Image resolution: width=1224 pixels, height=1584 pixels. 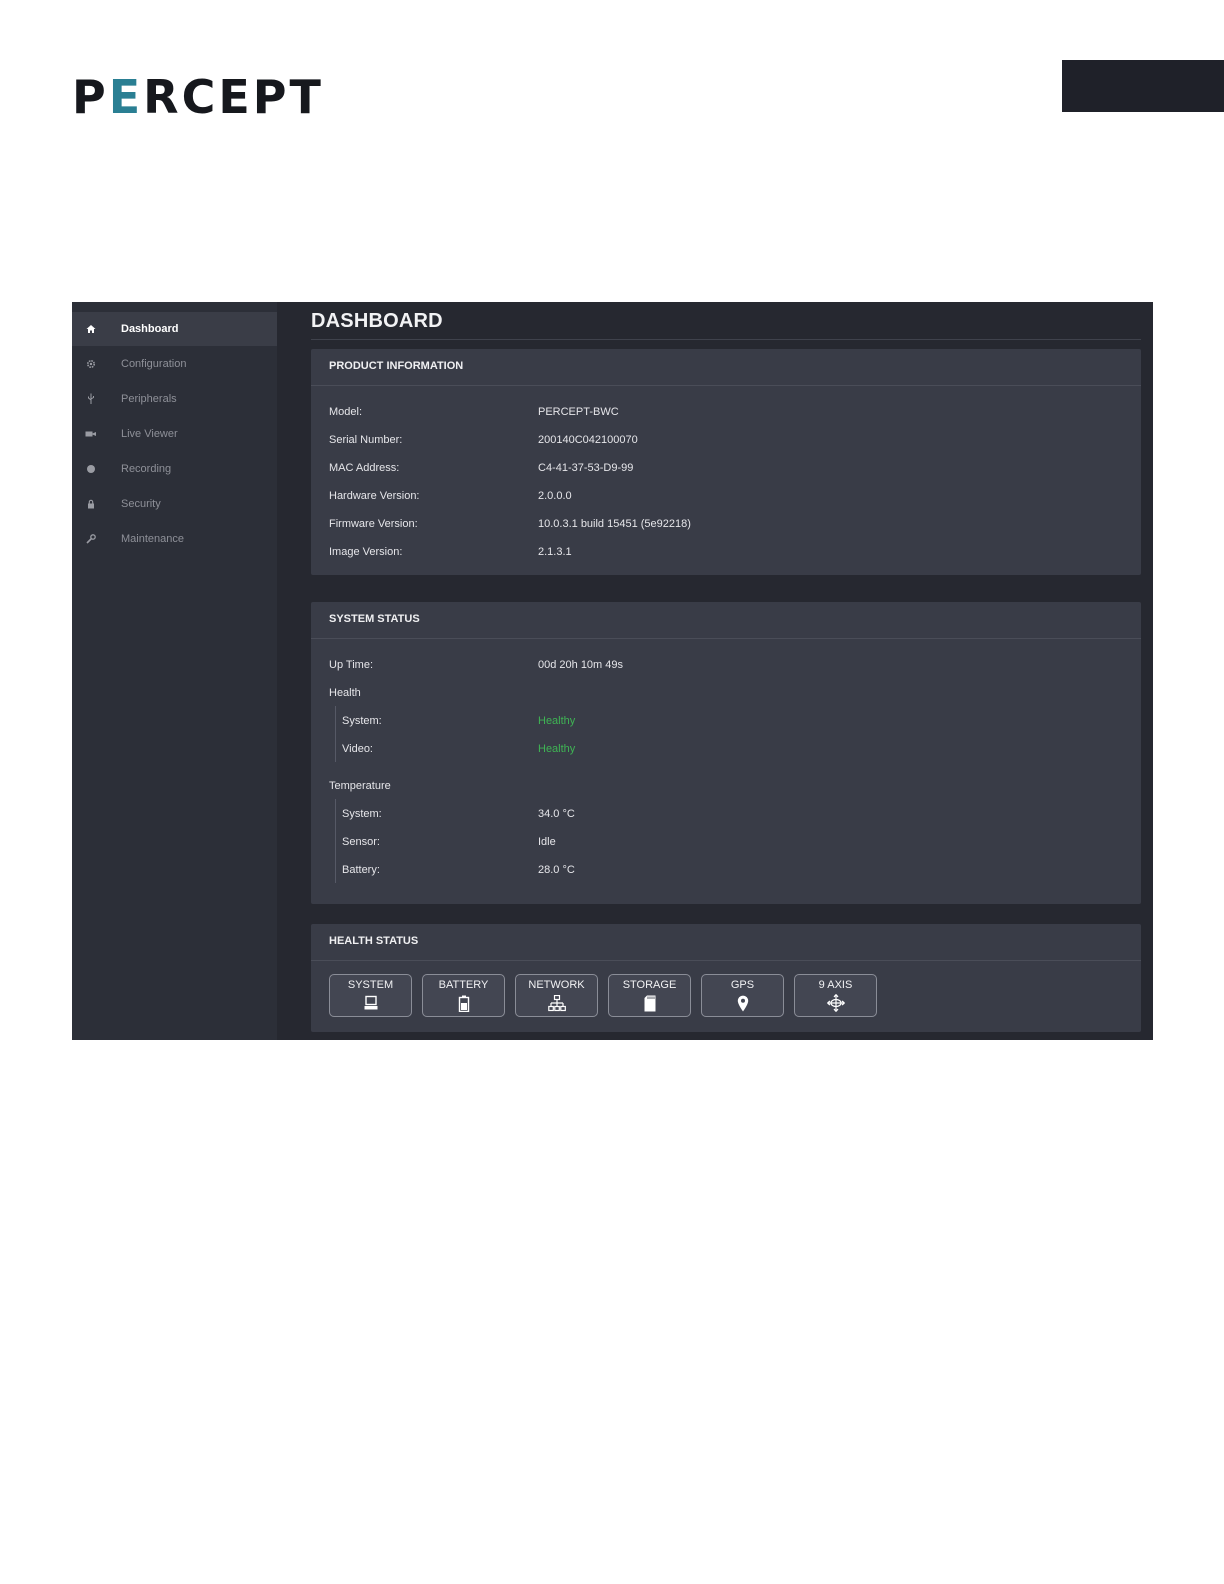 What do you see at coordinates (366, 552) in the screenshot?
I see `info-key: Image Version:` at bounding box center [366, 552].